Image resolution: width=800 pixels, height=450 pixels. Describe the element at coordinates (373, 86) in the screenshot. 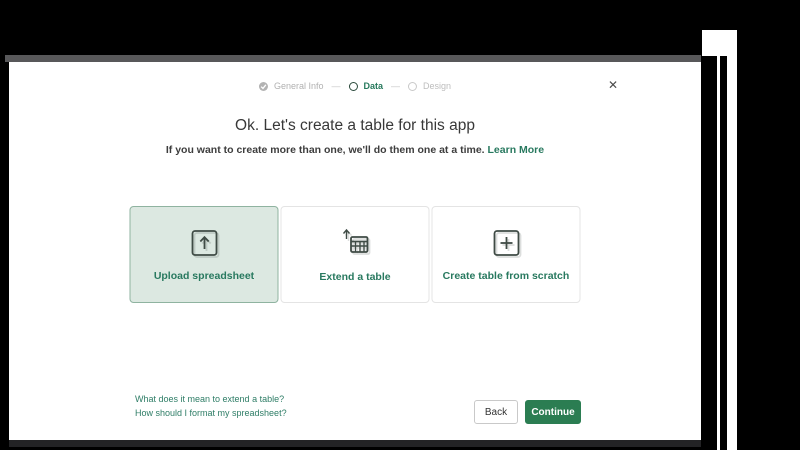

I see `step-label: Data` at that location.